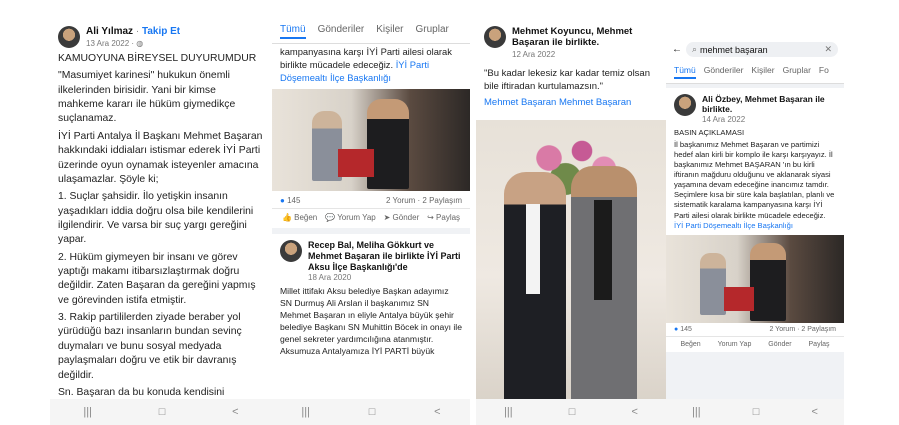 Image resolution: width=899 pixels, height=425 pixels. Describe the element at coordinates (161, 31) in the screenshot. I see `follow-button: Takip Et` at that location.